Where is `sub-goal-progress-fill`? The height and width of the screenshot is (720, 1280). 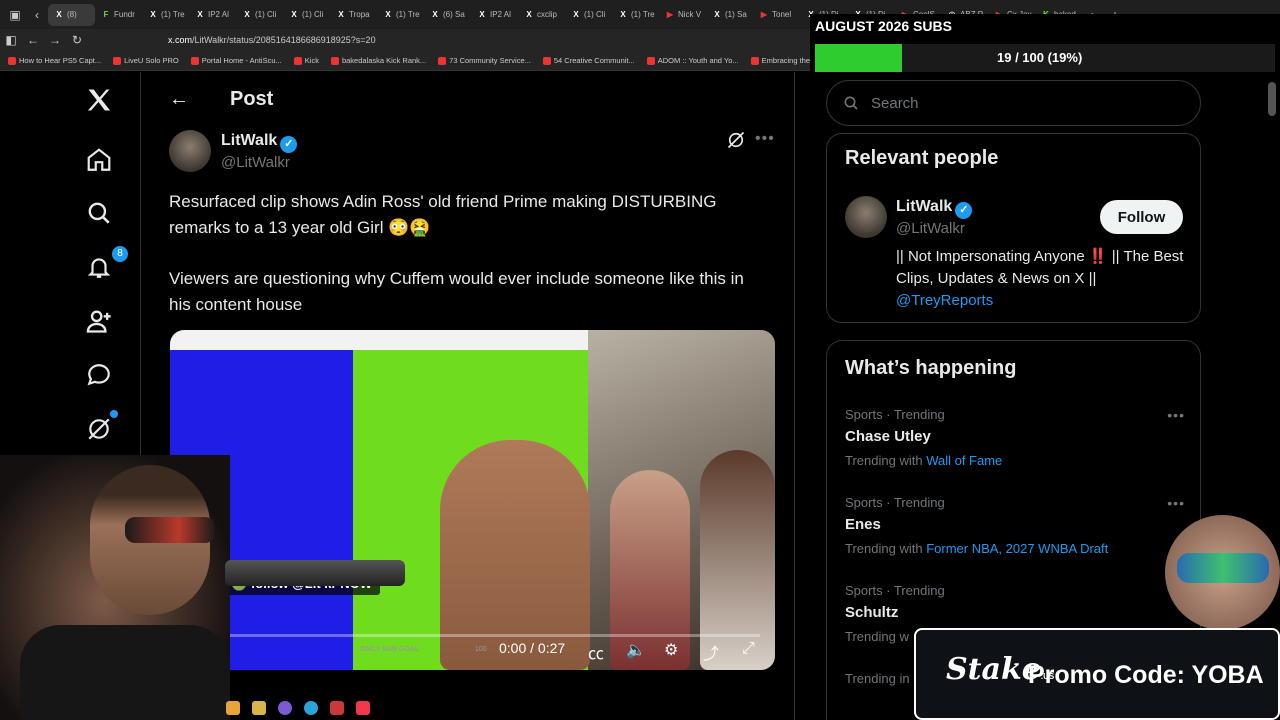 sub-goal-progress-fill is located at coordinates (859, 58).